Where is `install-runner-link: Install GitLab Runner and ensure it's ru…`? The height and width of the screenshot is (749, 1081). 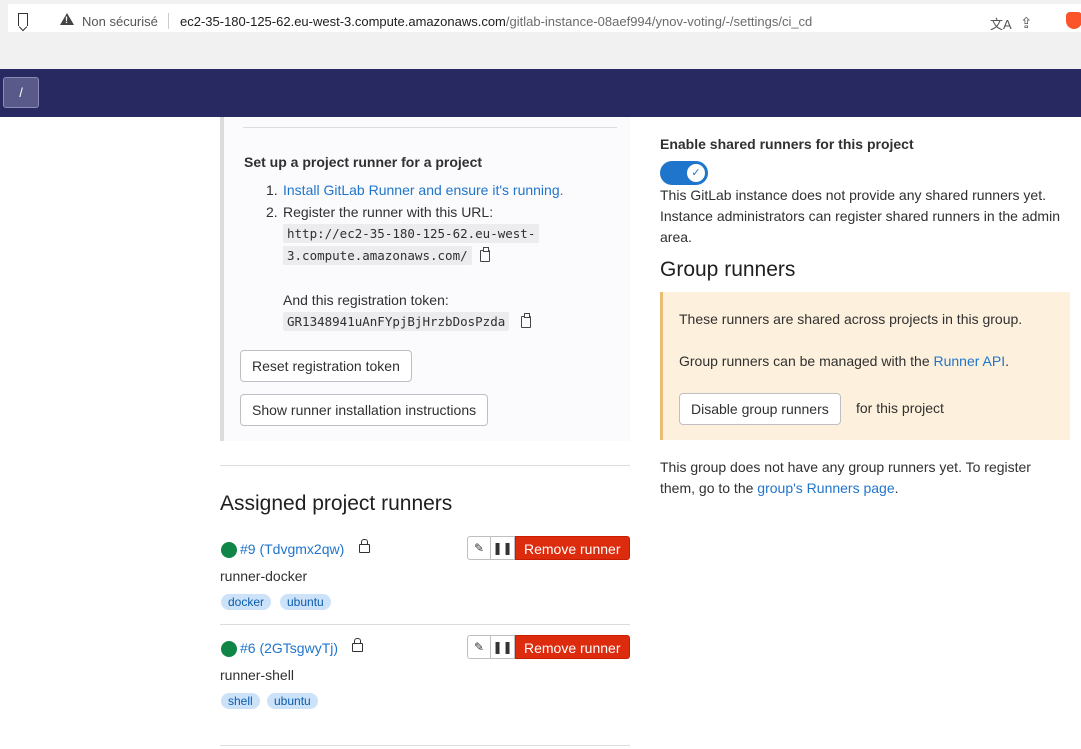
install-runner-link: Install GitLab Runner and ensure it's ru… is located at coordinates (423, 190).